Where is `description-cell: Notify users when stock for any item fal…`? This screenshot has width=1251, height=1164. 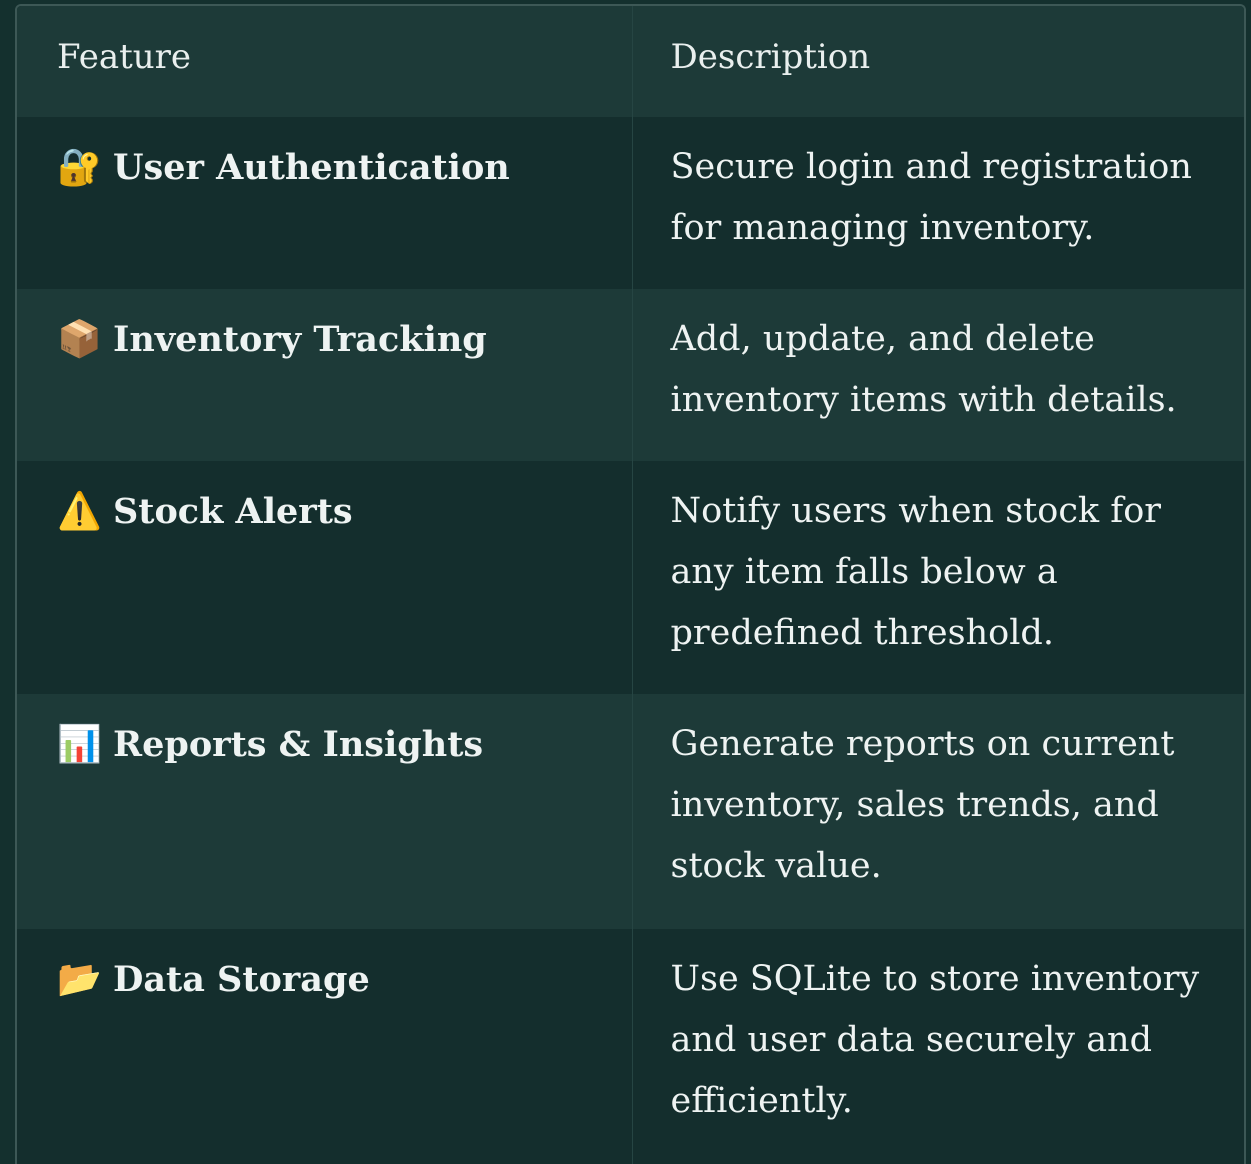 description-cell: Notify users when stock for any item fal… is located at coordinates (937, 577).